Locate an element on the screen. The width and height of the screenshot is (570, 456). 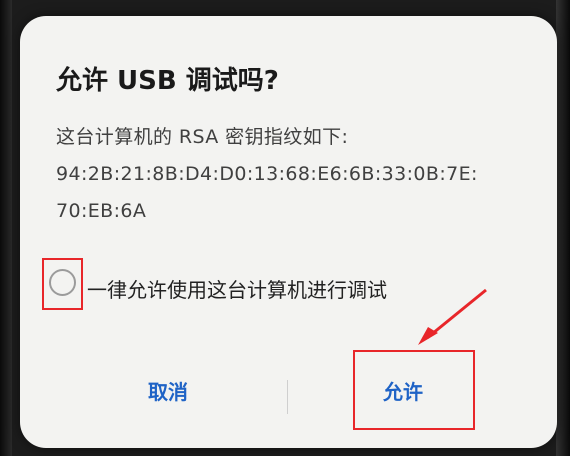
rsa-message: 这台计算机的 RSA 密钥指纹如下: is located at coordinates (202, 137).